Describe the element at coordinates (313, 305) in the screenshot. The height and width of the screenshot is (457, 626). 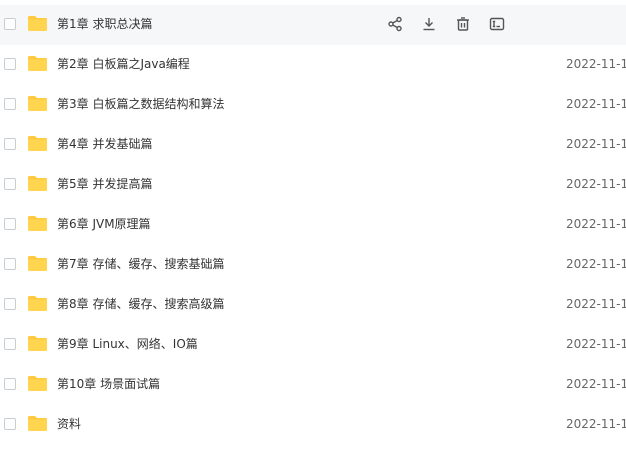
I see `file-row-8: 第8章 存储、缓存、搜索高级篇 2022-11-16` at that location.